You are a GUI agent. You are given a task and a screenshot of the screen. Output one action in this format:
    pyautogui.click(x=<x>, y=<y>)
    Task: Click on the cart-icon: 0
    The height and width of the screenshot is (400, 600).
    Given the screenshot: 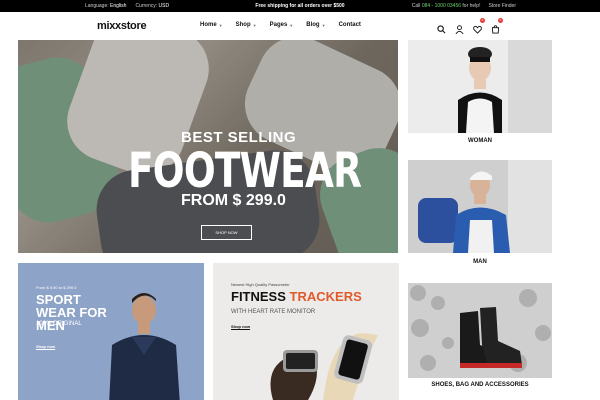 What is the action you would take?
    pyautogui.click(x=497, y=26)
    